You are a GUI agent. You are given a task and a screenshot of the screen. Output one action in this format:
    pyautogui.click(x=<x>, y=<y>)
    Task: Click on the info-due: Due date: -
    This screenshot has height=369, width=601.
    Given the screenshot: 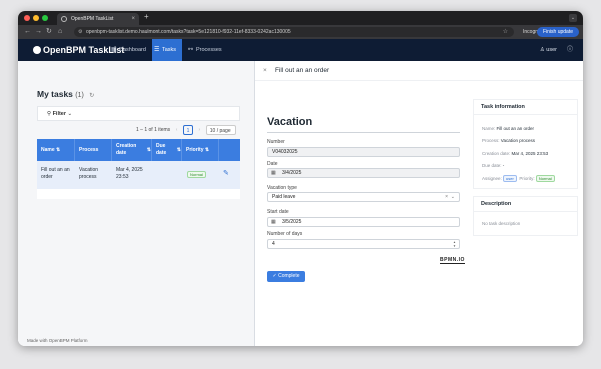 What is the action you would take?
    pyautogui.click(x=493, y=165)
    